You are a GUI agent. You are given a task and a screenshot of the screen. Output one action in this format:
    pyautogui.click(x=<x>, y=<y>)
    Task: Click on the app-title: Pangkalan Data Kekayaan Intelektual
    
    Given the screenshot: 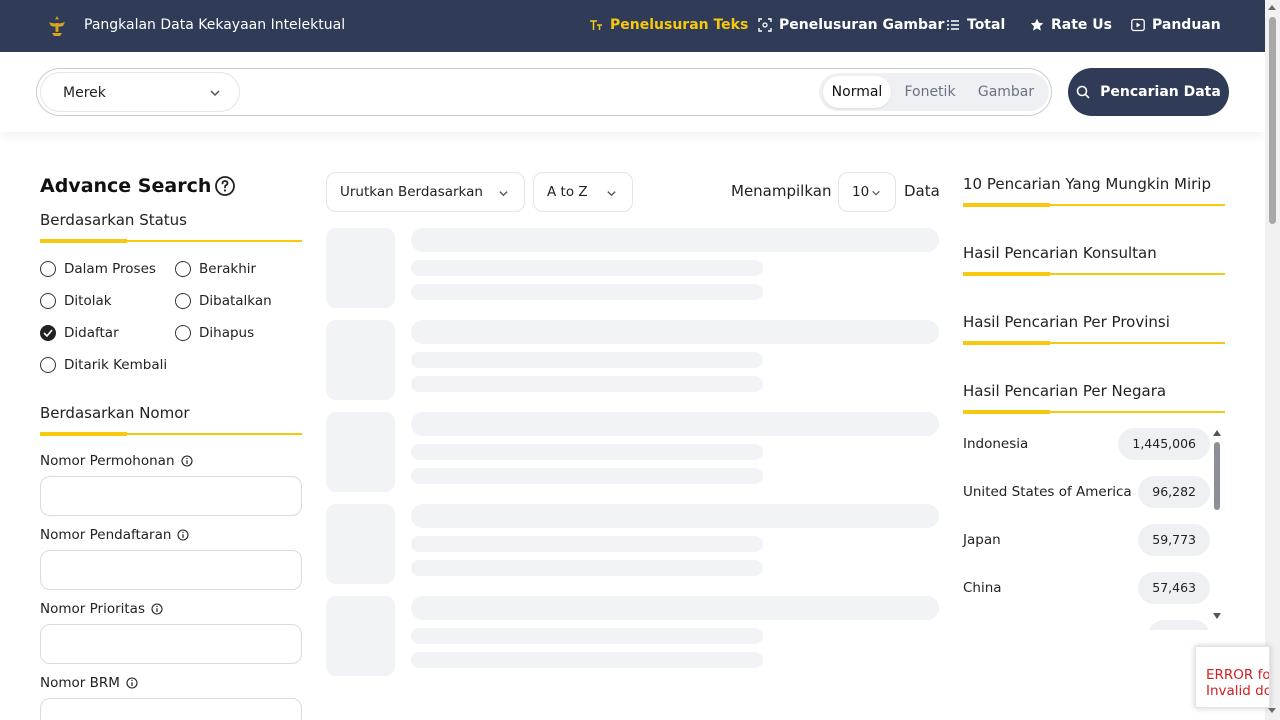 What is the action you would take?
    pyautogui.click(x=214, y=25)
    